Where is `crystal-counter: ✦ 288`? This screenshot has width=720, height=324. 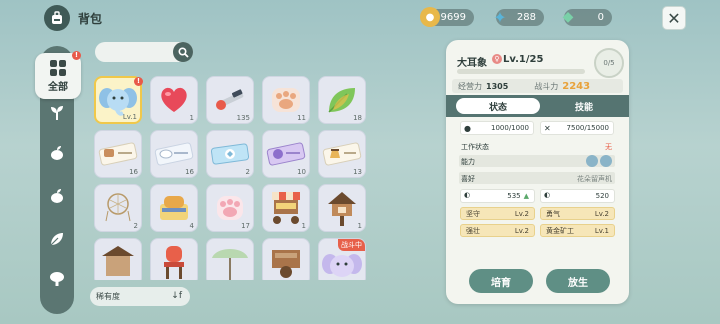
crystal-counter: ✦ 288 is located at coordinates (518, 17).